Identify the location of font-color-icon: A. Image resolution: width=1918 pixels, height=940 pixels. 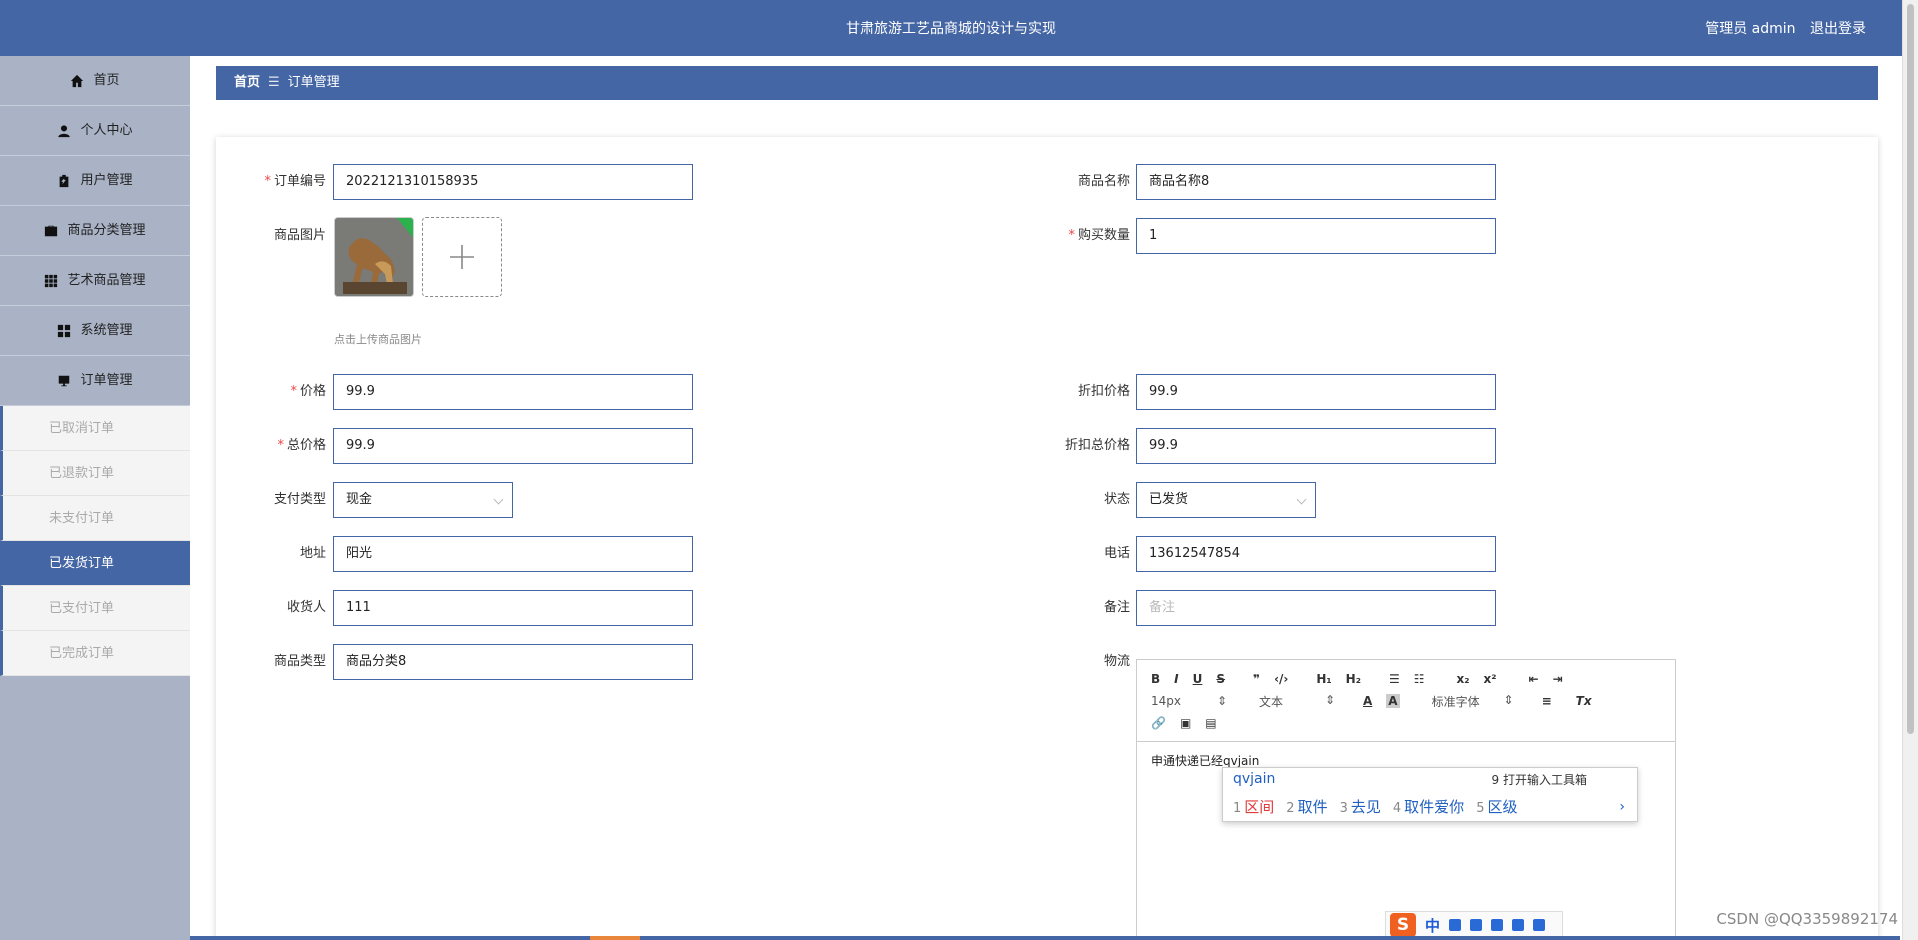
(1367, 701).